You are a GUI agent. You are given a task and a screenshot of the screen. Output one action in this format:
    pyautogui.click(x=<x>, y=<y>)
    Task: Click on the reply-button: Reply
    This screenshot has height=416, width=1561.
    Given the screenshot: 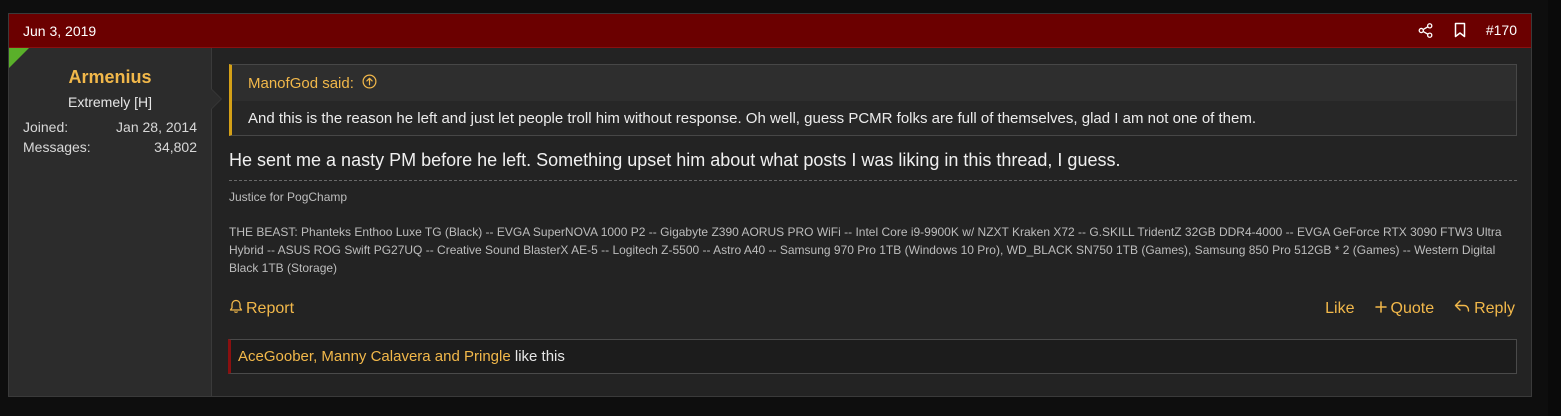 What is the action you would take?
    pyautogui.click(x=1484, y=308)
    